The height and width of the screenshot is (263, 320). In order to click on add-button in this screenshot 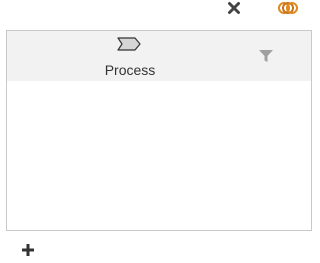, I will do `click(28, 250)`.